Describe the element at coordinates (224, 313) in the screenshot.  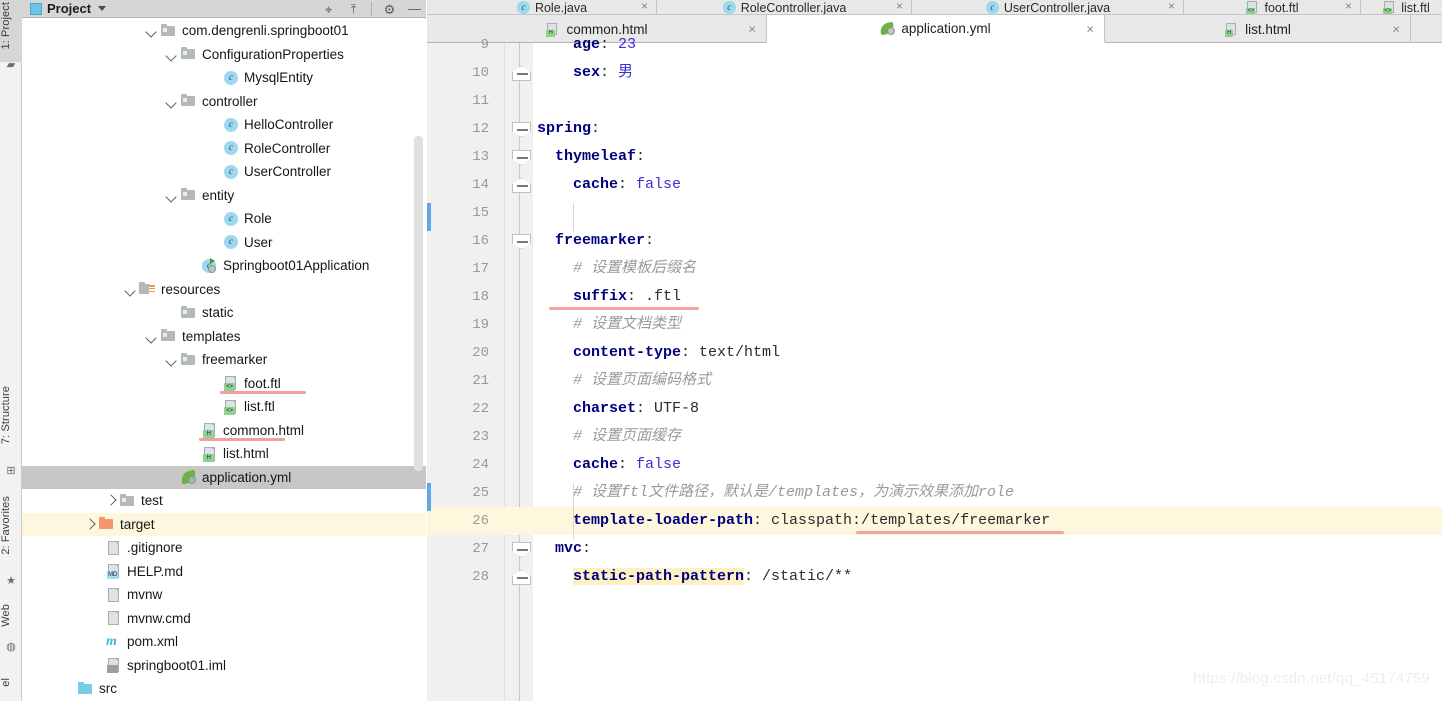
I see `tree-node: static` at that location.